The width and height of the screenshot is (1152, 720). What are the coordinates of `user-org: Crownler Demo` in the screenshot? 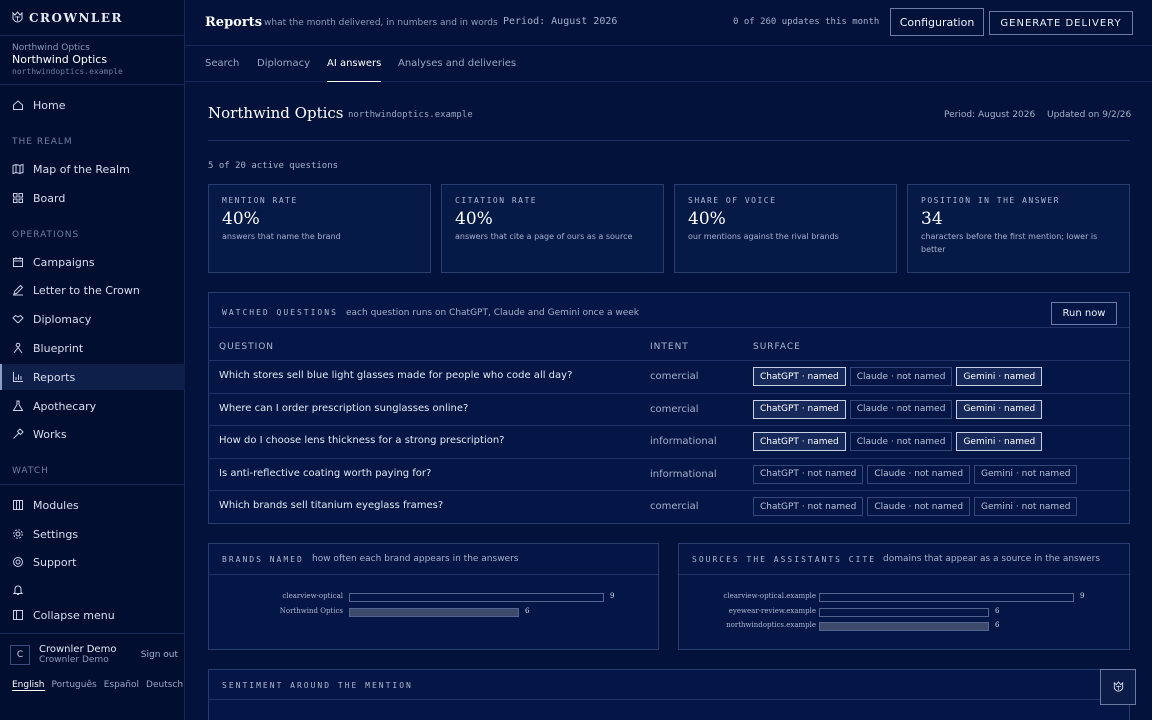 It's located at (74, 659).